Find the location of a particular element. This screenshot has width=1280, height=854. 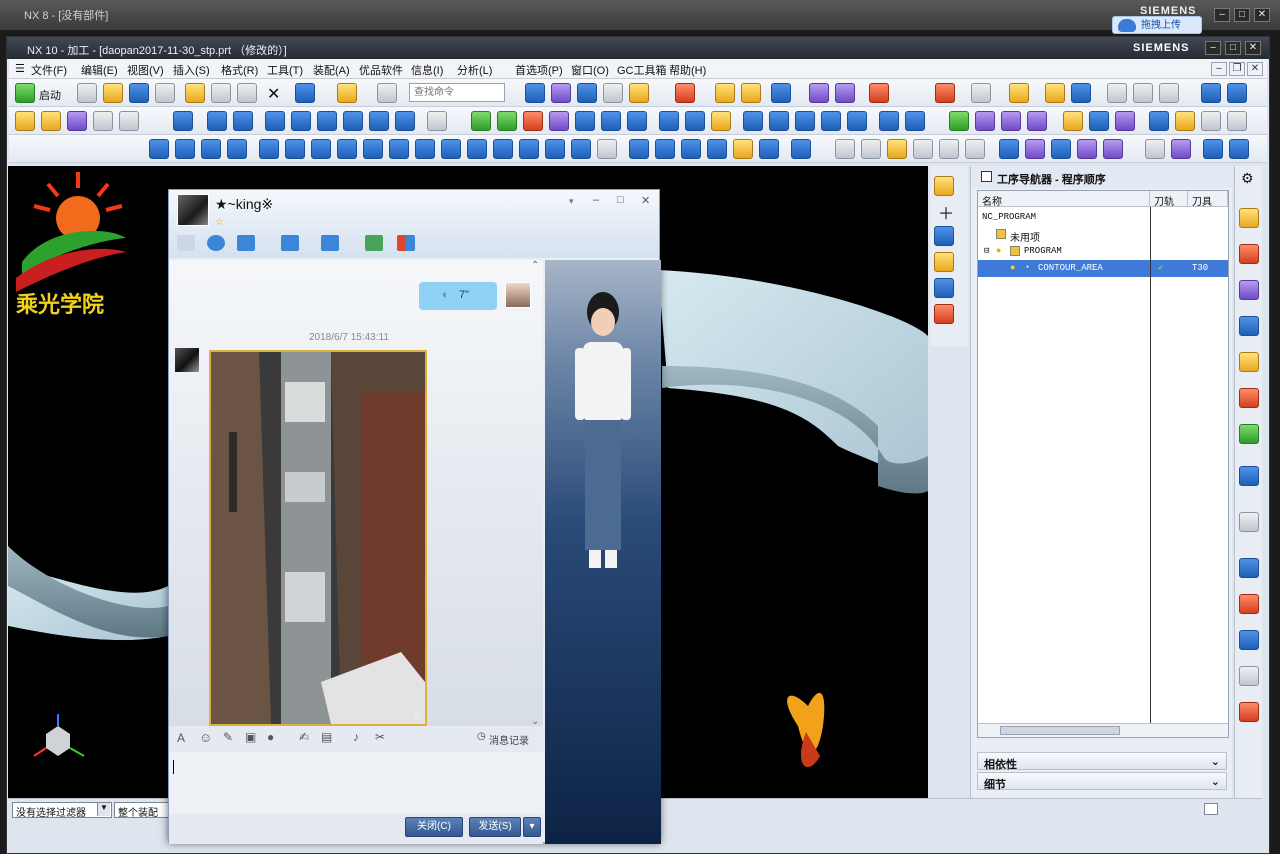

paste-icon is located at coordinates (247, 93).